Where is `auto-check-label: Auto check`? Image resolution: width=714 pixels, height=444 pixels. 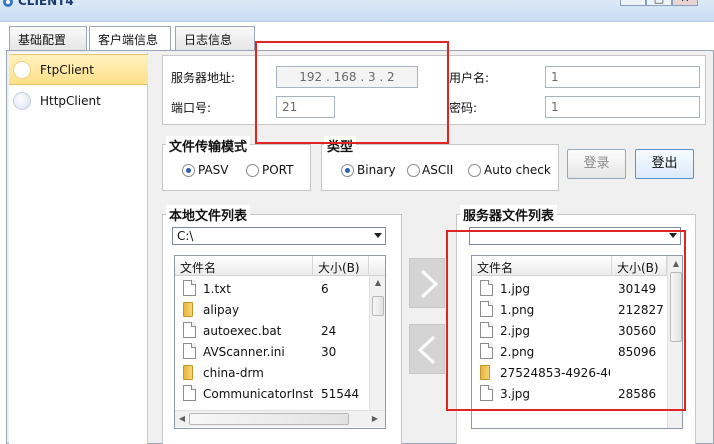 auto-check-label: Auto check is located at coordinates (517, 170).